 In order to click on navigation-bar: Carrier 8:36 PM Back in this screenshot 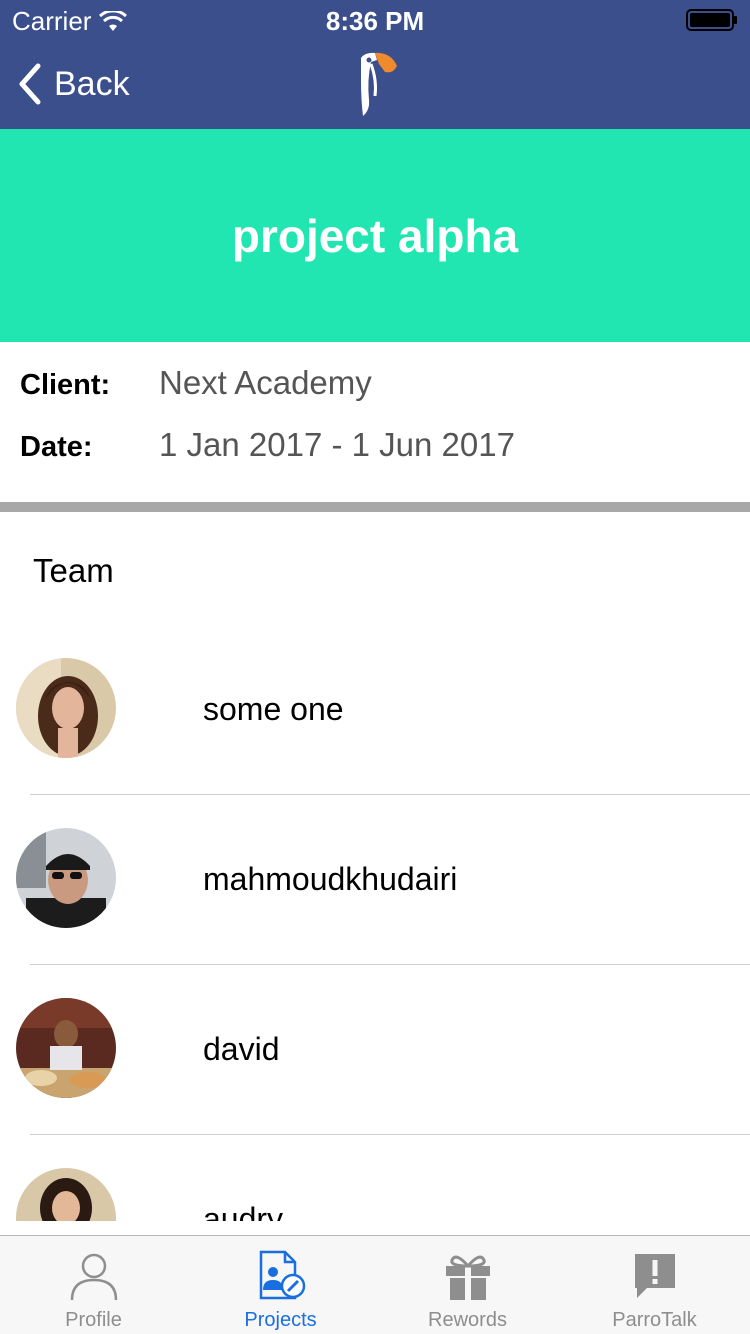, I will do `click(375, 64)`.